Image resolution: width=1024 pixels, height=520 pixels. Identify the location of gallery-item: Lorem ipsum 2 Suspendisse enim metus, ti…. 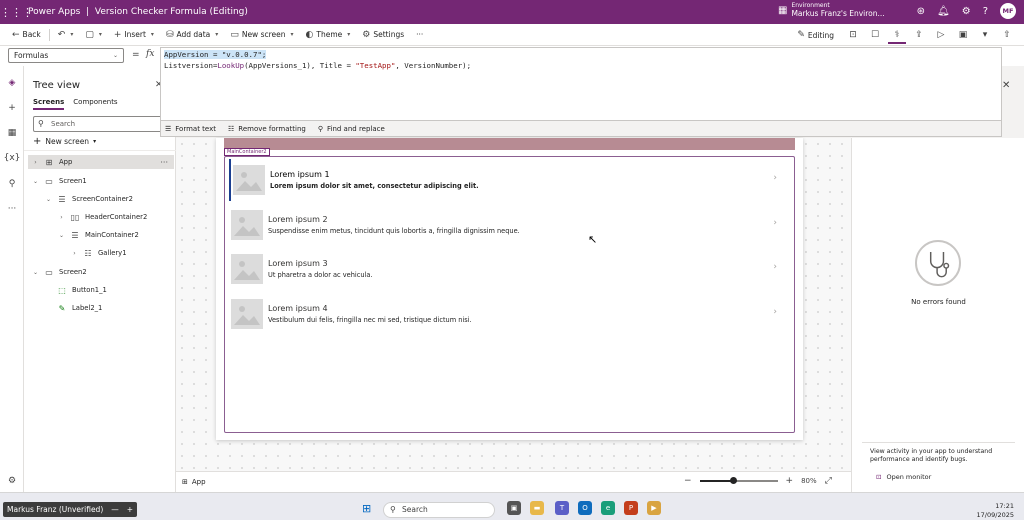
(507, 225).